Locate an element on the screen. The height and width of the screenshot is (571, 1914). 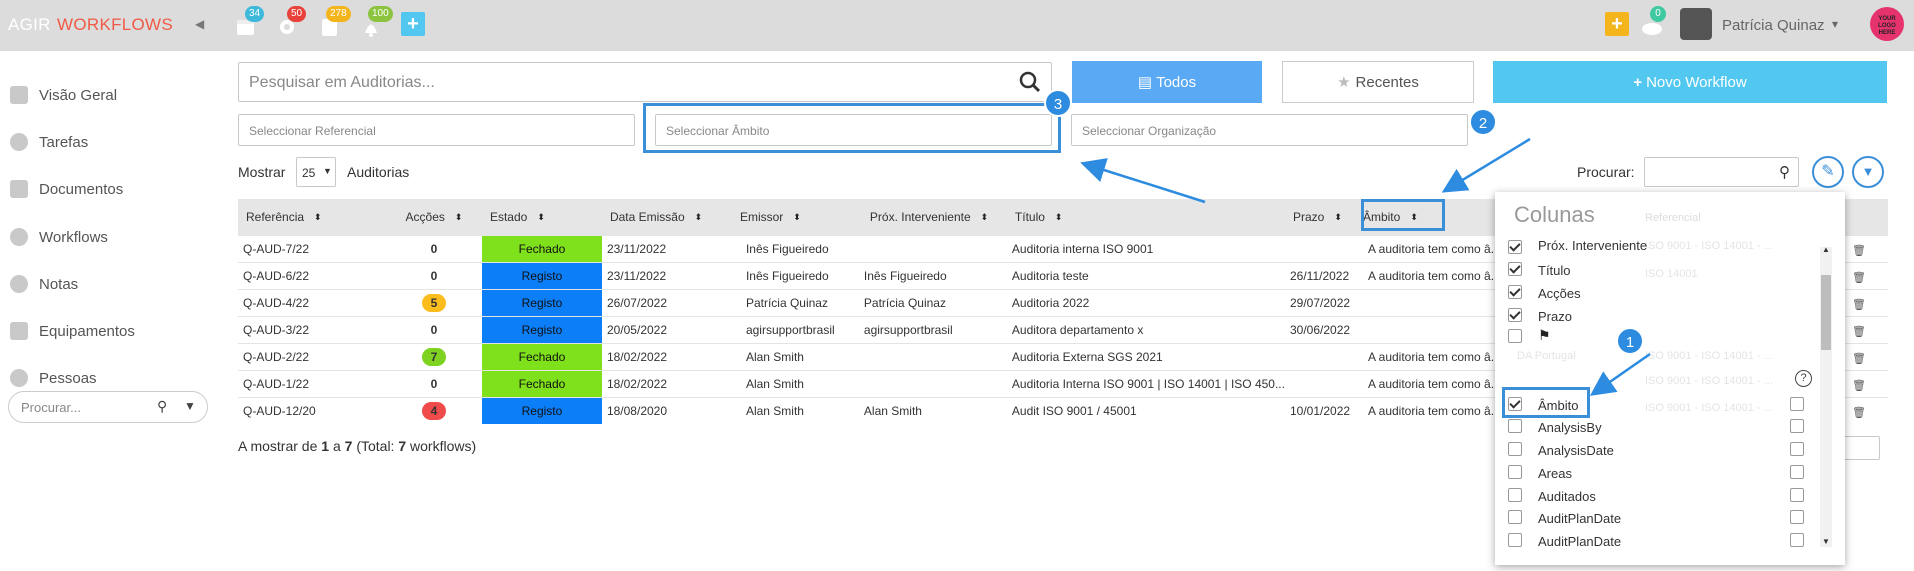
step-marker-2: 2 is located at coordinates (1483, 122).